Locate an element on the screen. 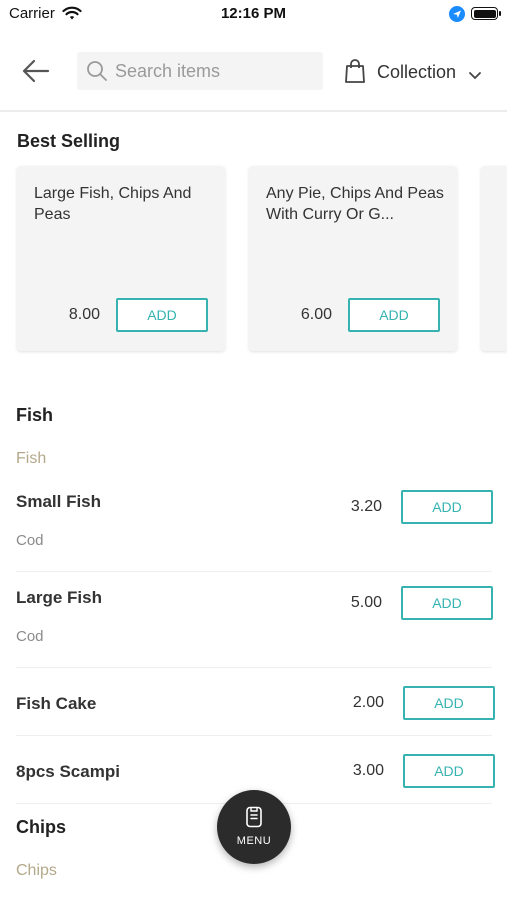 This screenshot has width=507, height=900. card-item-name: Large Fish, Chips And Peas is located at coordinates (113, 204).